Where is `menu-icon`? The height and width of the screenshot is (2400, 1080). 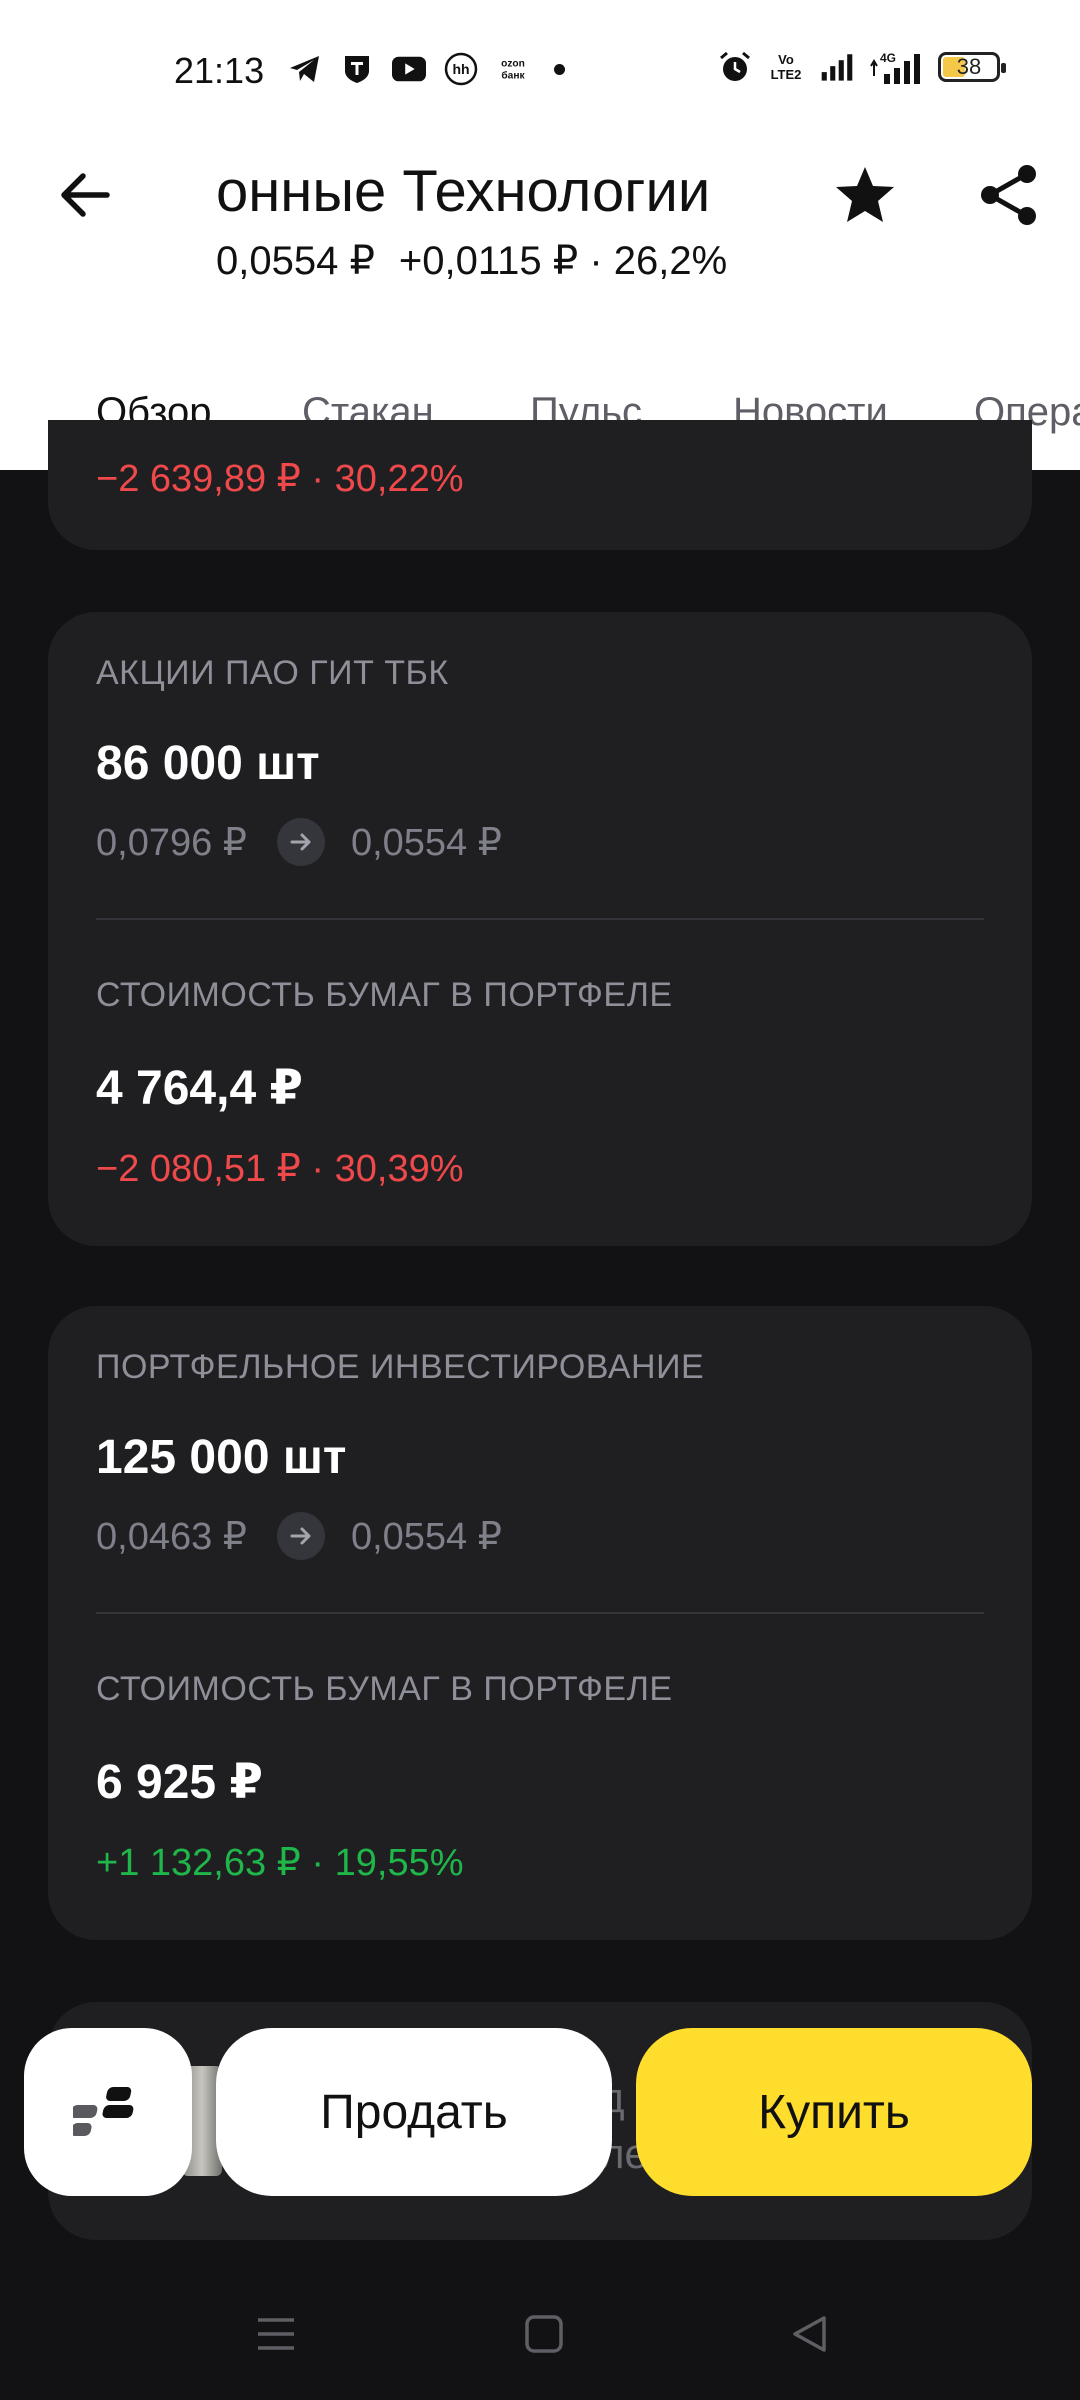 menu-icon is located at coordinates (276, 2334).